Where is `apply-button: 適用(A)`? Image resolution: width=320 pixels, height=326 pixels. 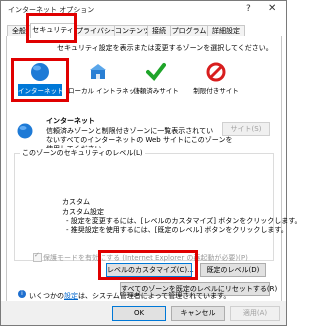
apply-button: 適用(A) is located at coordinates (255, 313).